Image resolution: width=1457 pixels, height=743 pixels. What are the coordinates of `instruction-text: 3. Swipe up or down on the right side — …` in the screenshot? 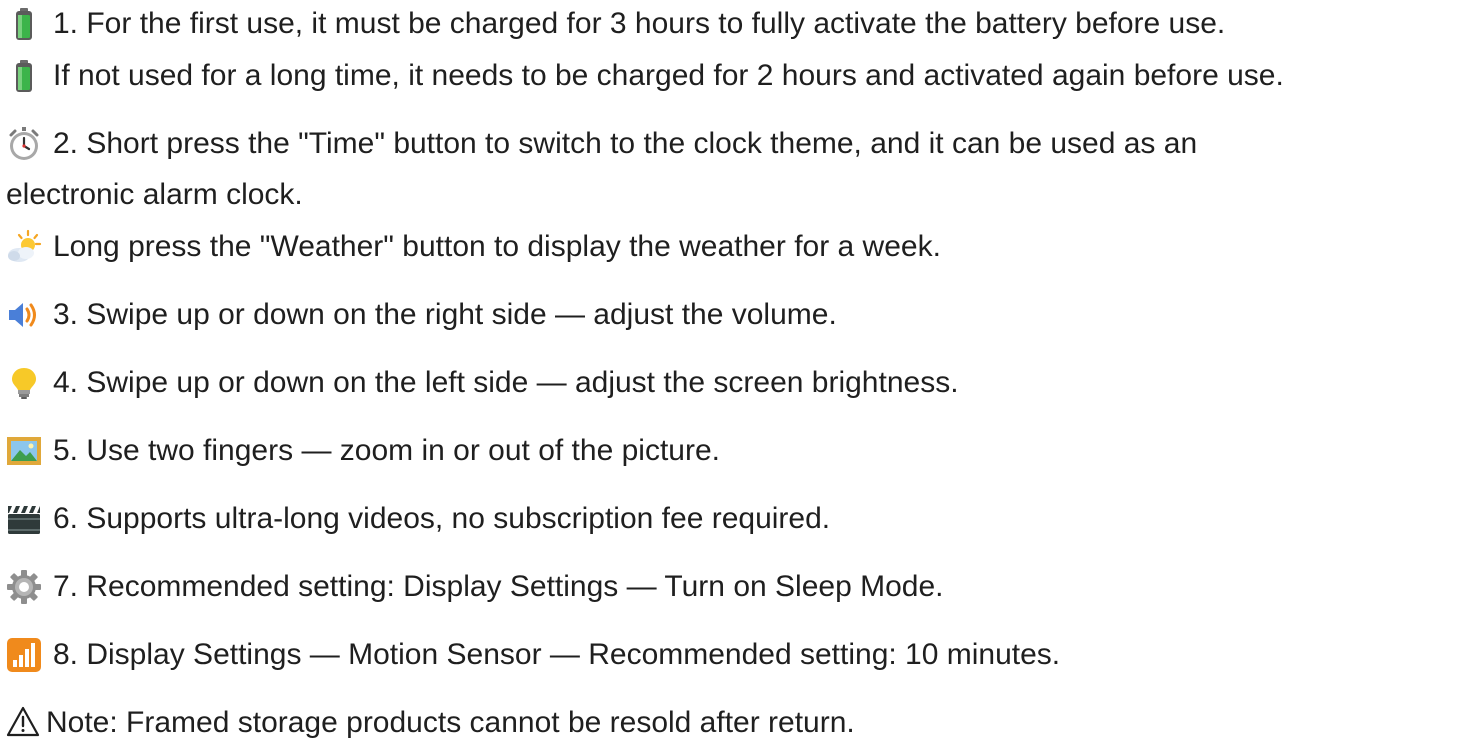 It's located at (445, 314).